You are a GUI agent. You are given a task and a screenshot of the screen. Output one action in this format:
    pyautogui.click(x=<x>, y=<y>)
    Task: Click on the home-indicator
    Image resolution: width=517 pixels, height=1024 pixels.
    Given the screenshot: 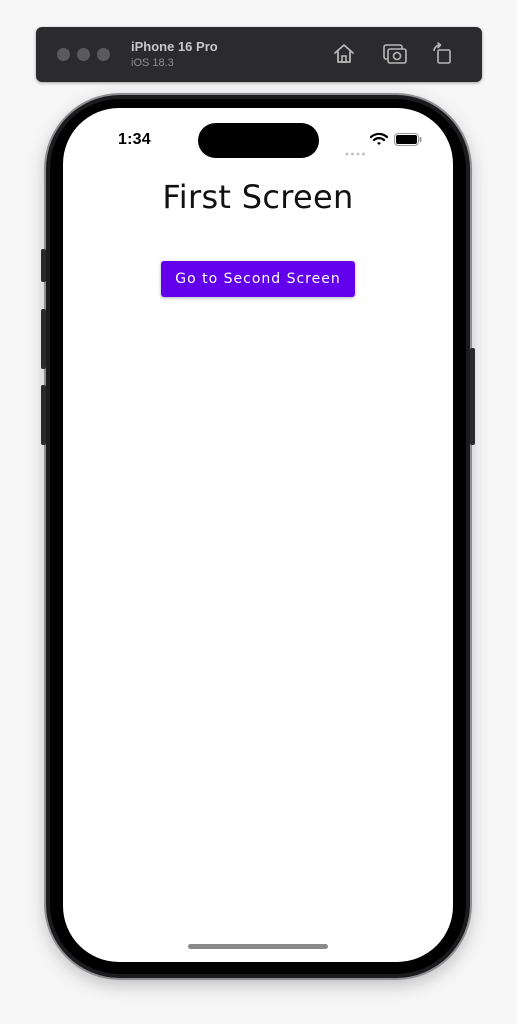 What is the action you would take?
    pyautogui.click(x=258, y=946)
    